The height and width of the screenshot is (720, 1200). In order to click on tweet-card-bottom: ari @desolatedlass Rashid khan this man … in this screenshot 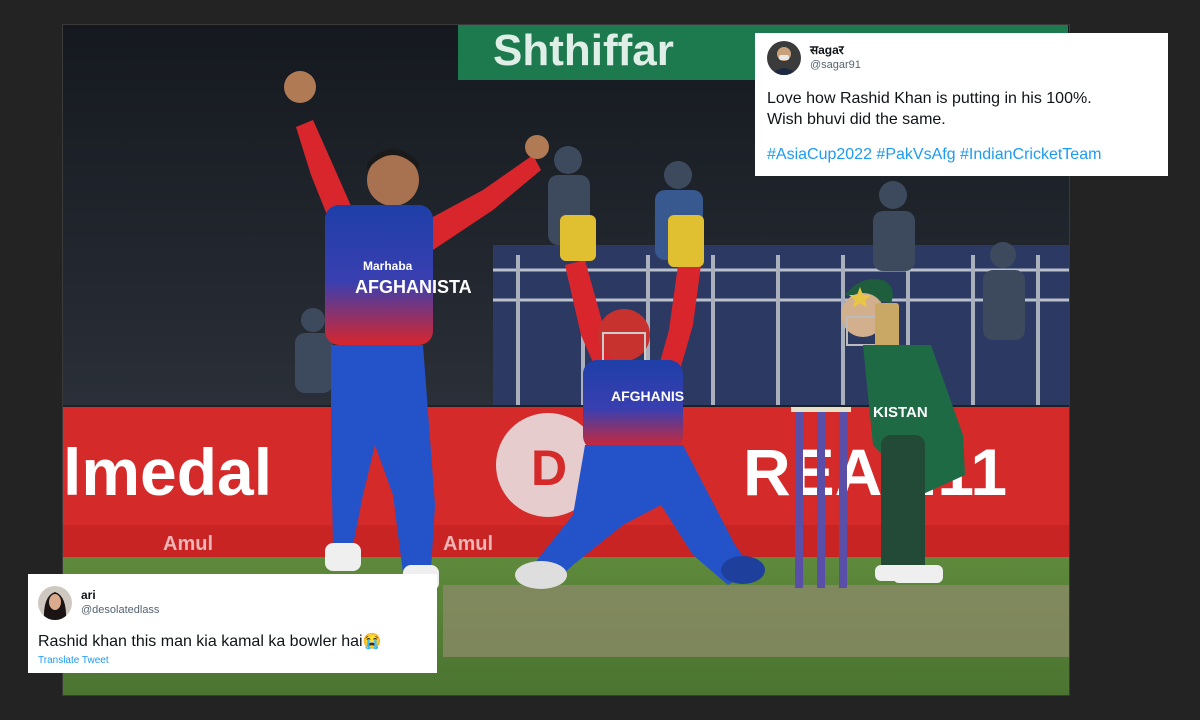, I will do `click(232, 623)`.